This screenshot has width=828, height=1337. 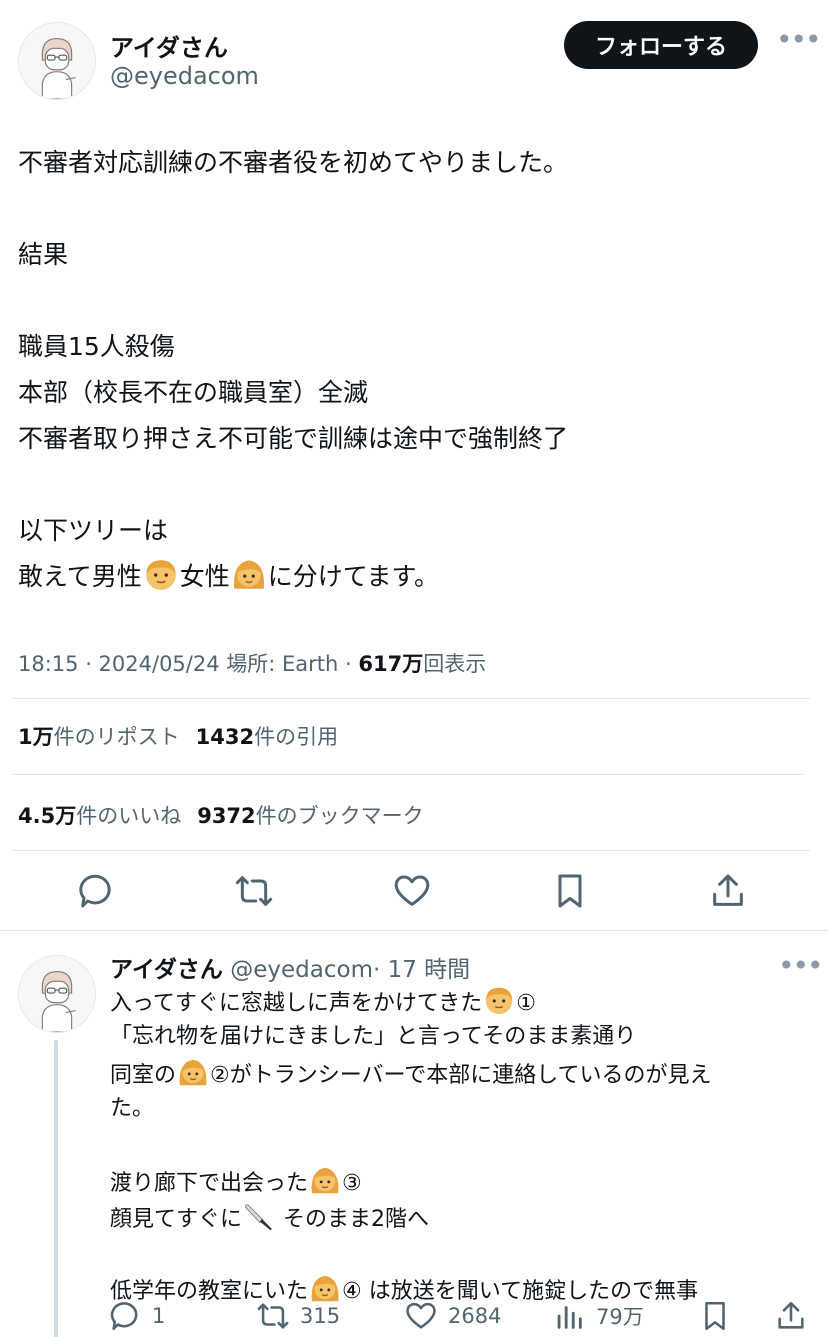 What do you see at coordinates (461, 1075) in the screenshot?
I see `reply-line-part: ②がトランシーバーで本部に連絡しているのが見え` at bounding box center [461, 1075].